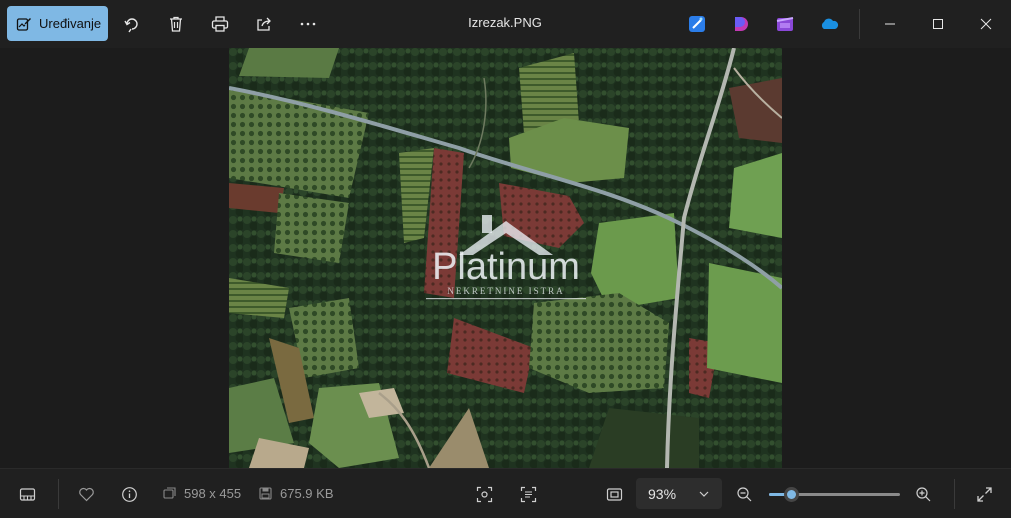 Image resolution: width=1011 pixels, height=518 pixels. Describe the element at coordinates (169, 493) in the screenshot. I see `dimensions-icon` at that location.